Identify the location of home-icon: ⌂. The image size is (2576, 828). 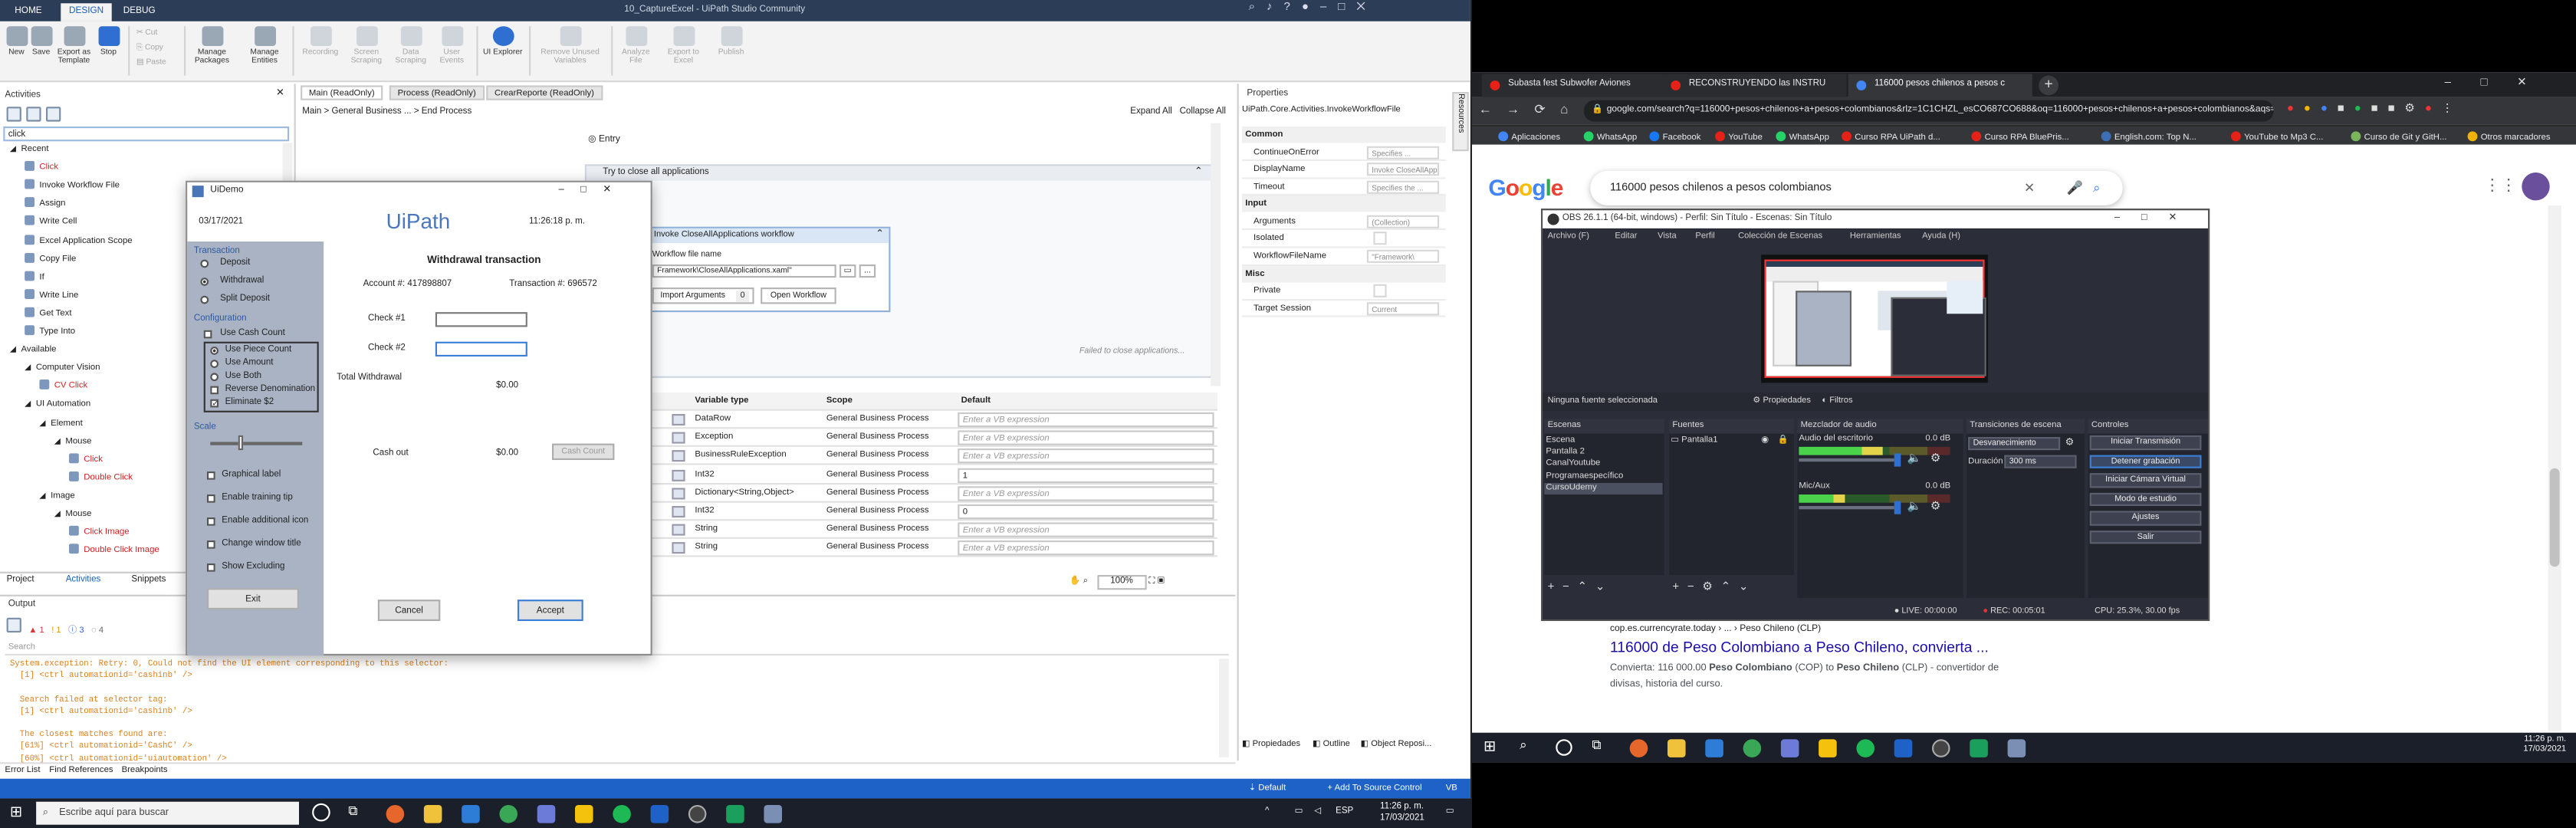
(1571, 110).